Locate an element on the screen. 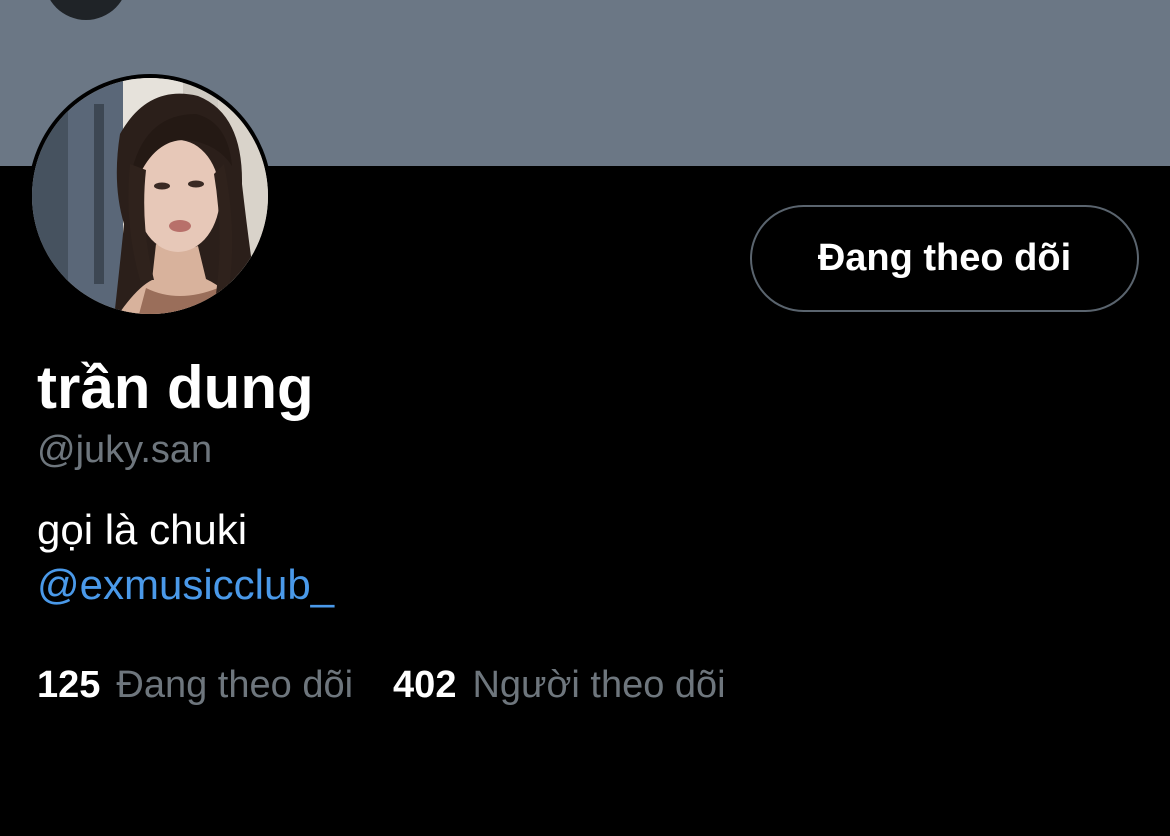  back-button is located at coordinates (86, 10).